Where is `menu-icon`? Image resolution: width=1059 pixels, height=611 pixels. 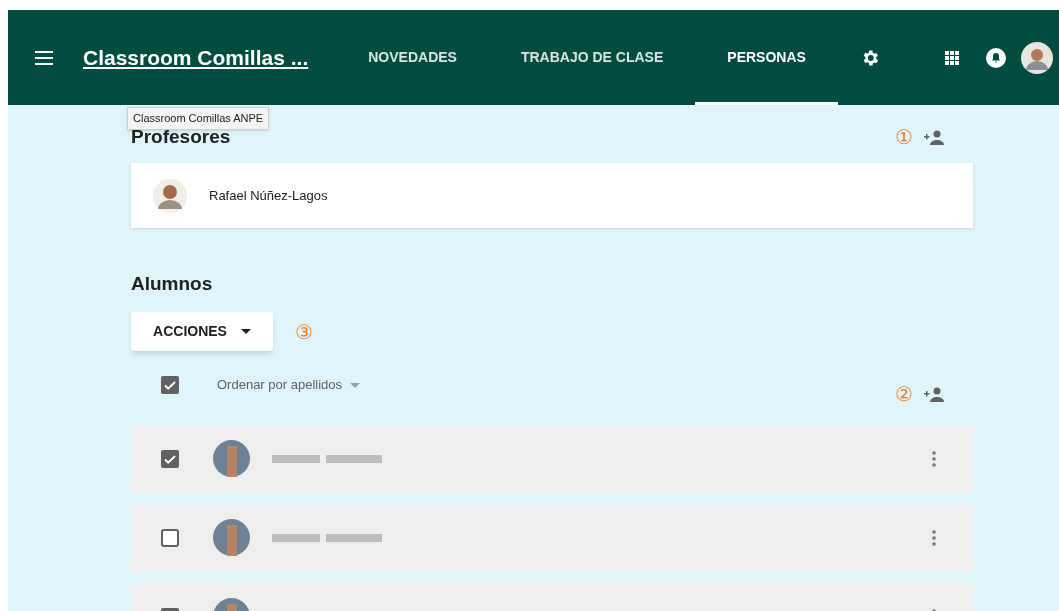
menu-icon is located at coordinates (44, 57).